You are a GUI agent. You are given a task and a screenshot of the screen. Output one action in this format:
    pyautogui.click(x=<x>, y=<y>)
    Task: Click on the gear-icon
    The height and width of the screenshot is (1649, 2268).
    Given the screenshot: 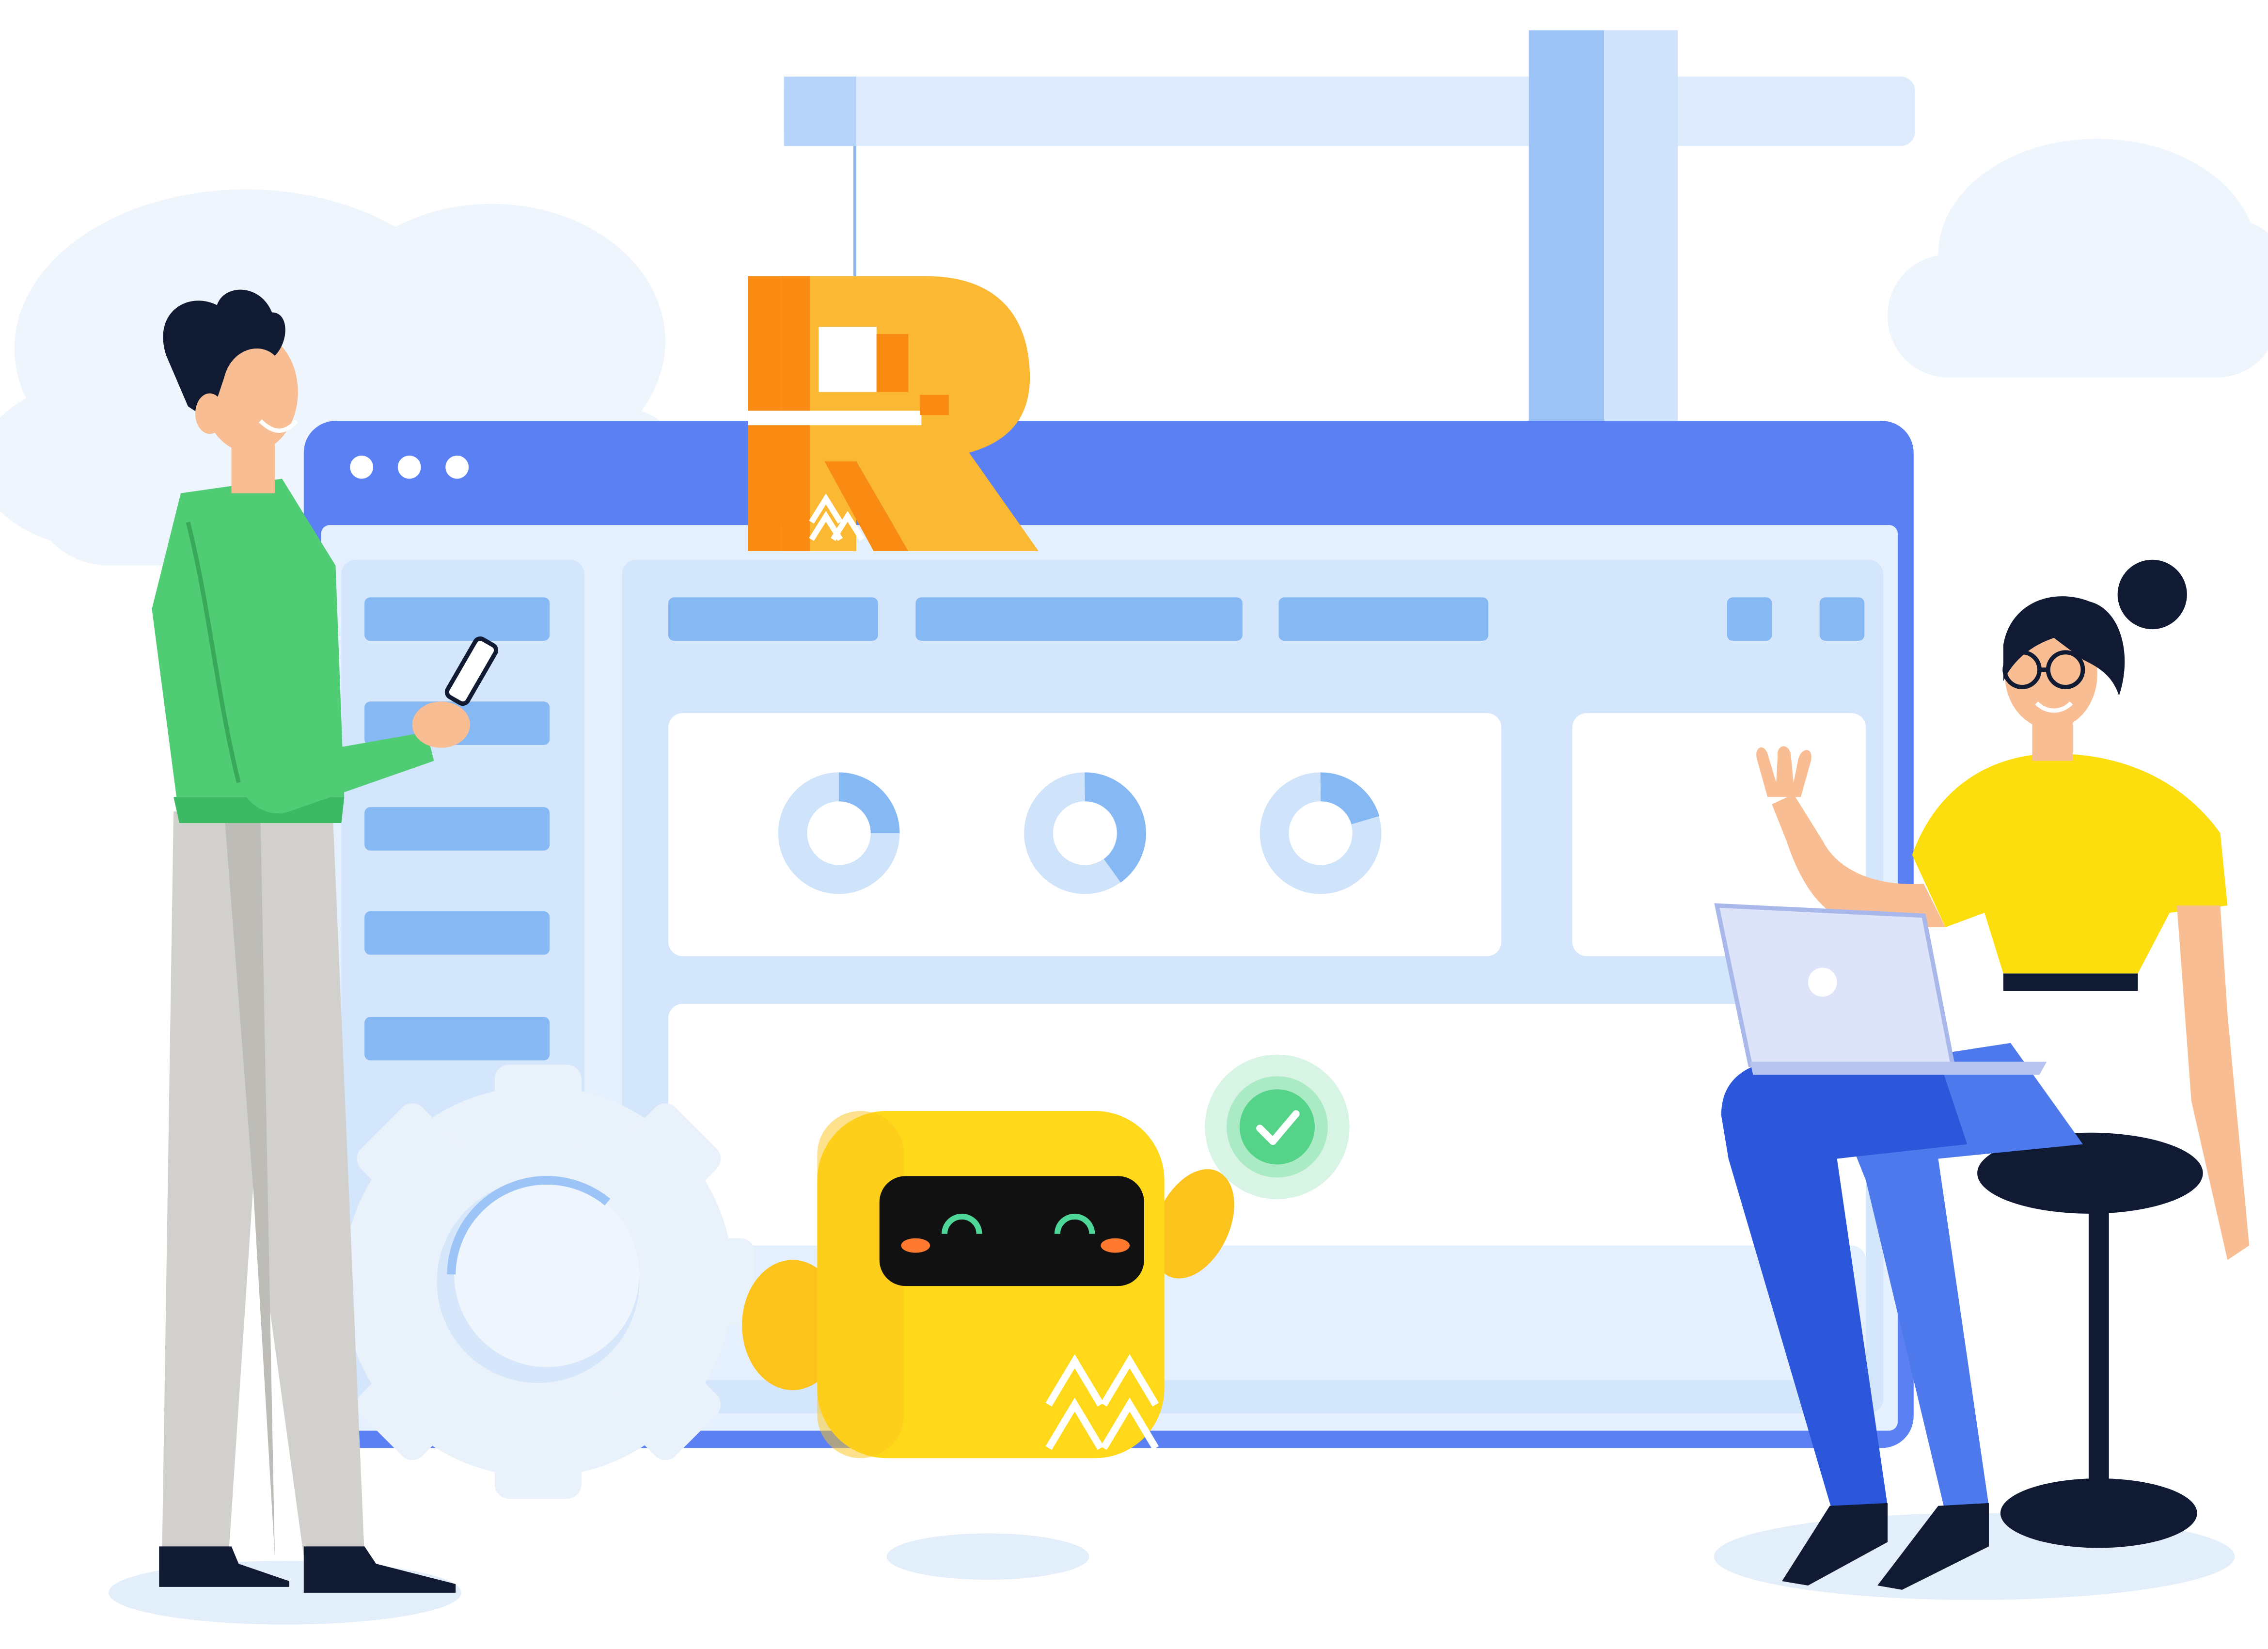 What is the action you would take?
    pyautogui.click(x=539, y=1282)
    